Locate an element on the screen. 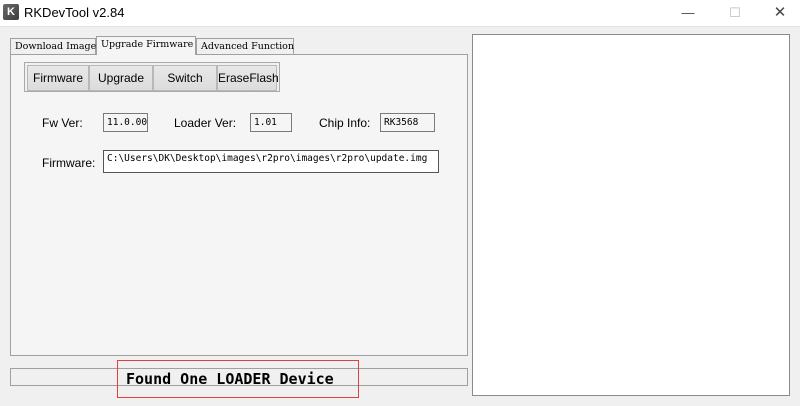 The height and width of the screenshot is (406, 800). tab-advanced-function: Advanced Function is located at coordinates (245, 46).